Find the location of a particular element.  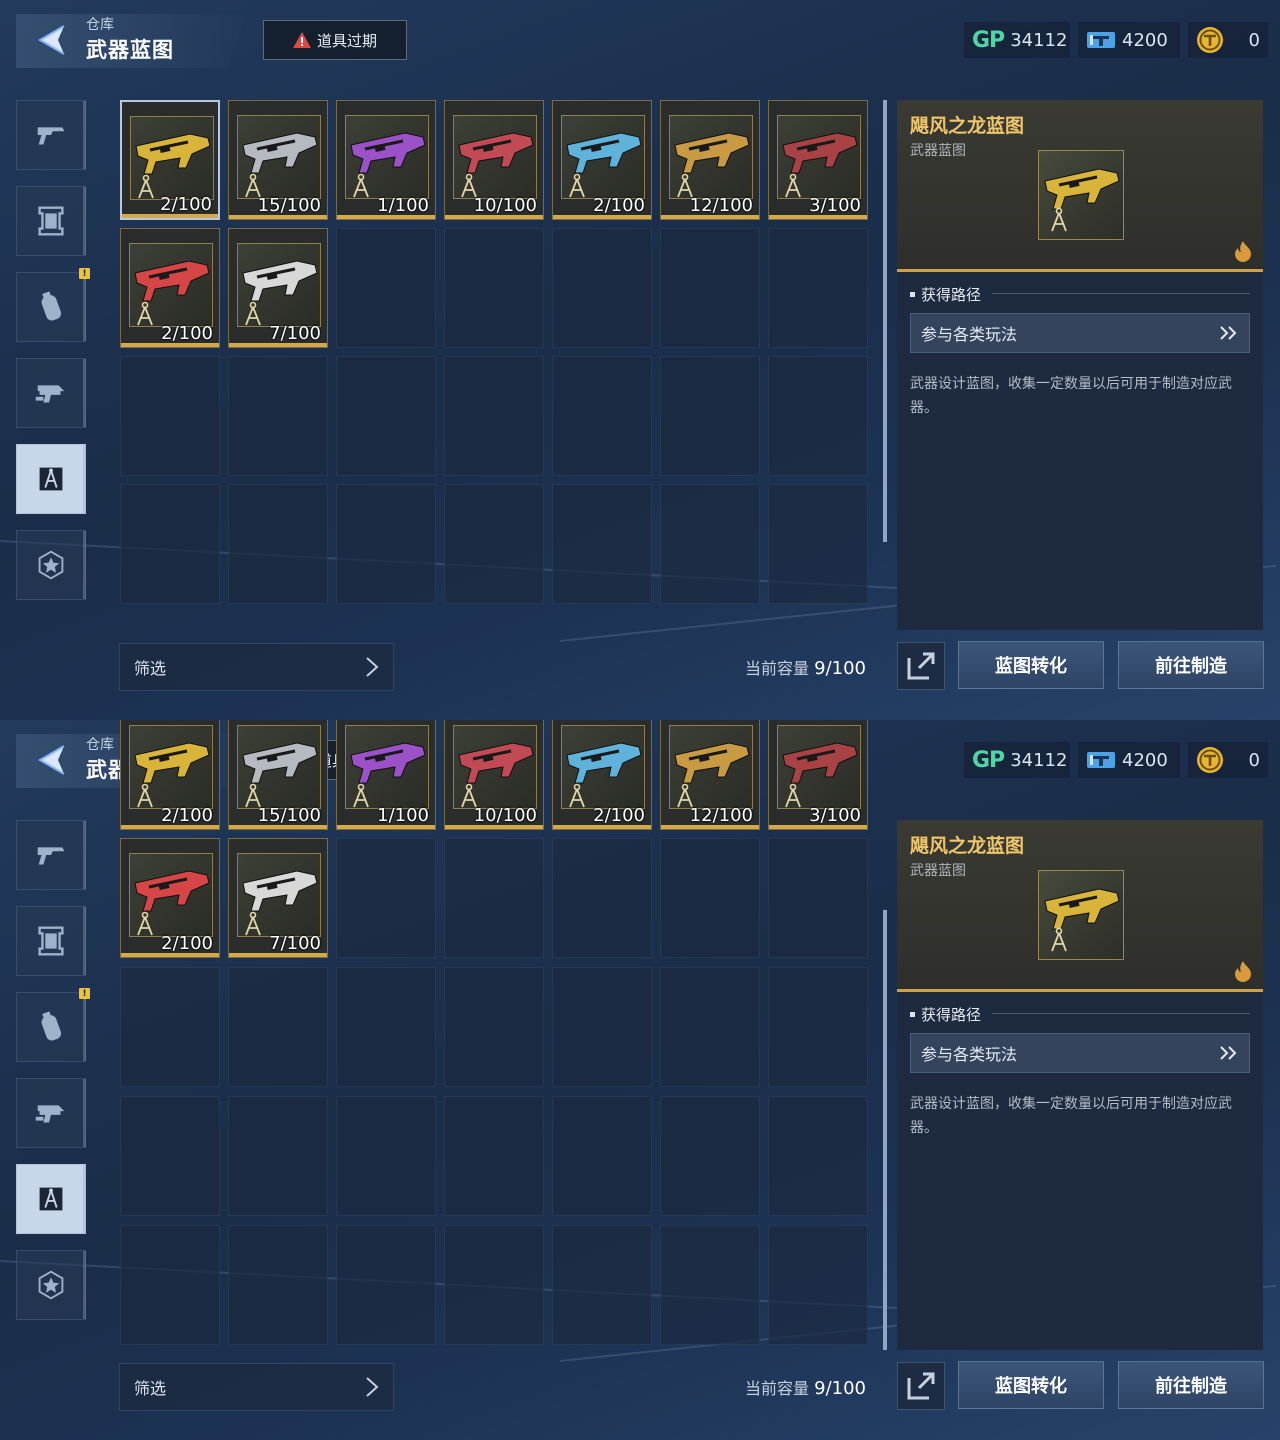

page-title: 武器蓝图 is located at coordinates (130, 50).